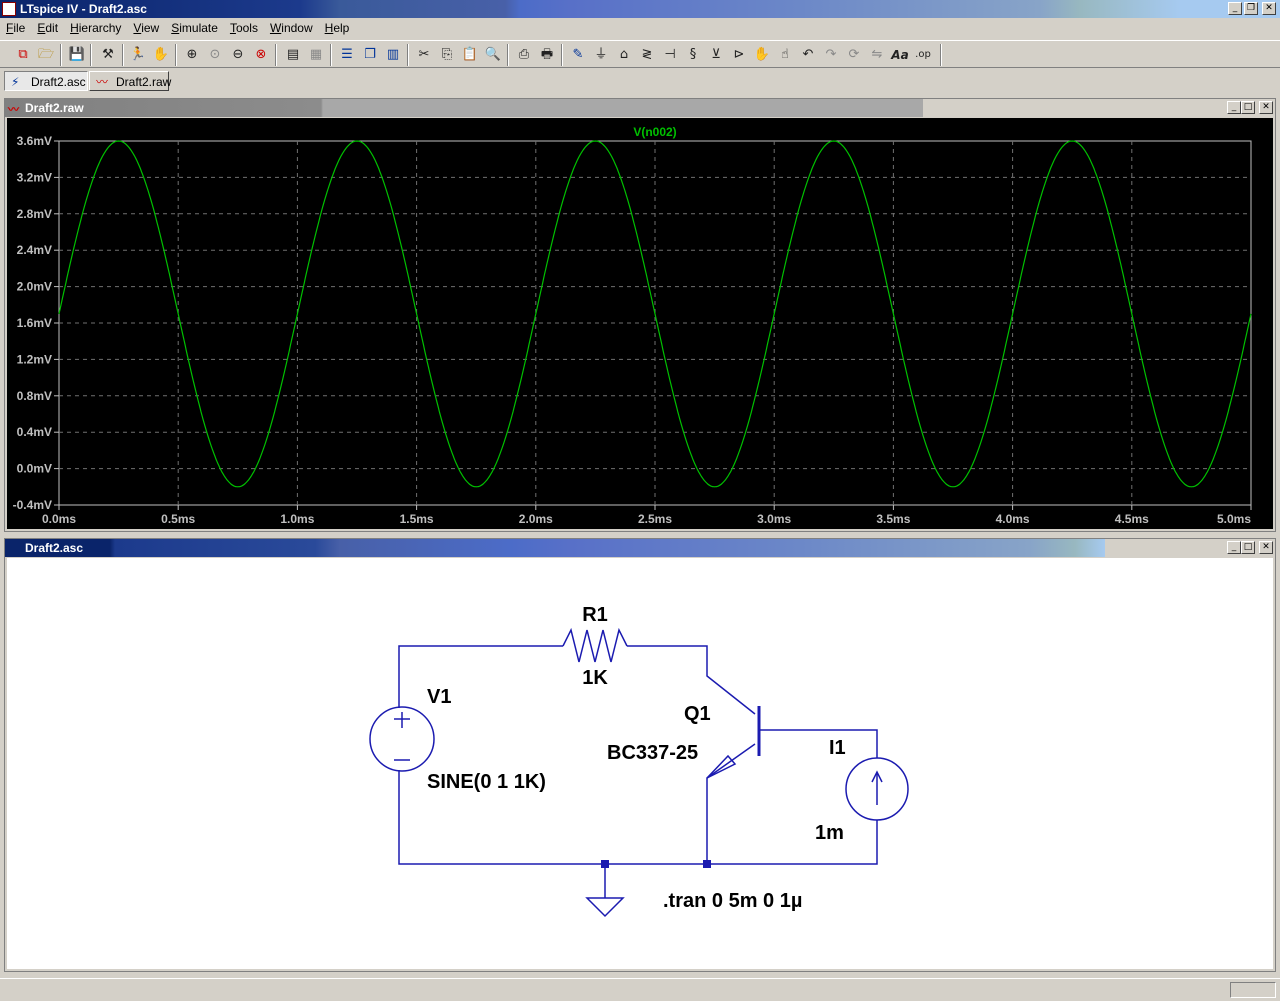 The image size is (1280, 1001). What do you see at coordinates (647, 55) in the screenshot?
I see `resistor-icon: ≷` at bounding box center [647, 55].